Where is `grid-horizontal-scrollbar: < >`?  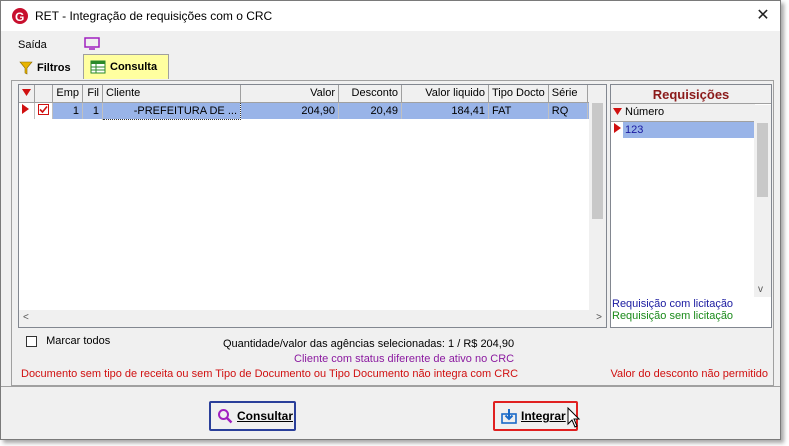 grid-horizontal-scrollbar: < > is located at coordinates (312, 318).